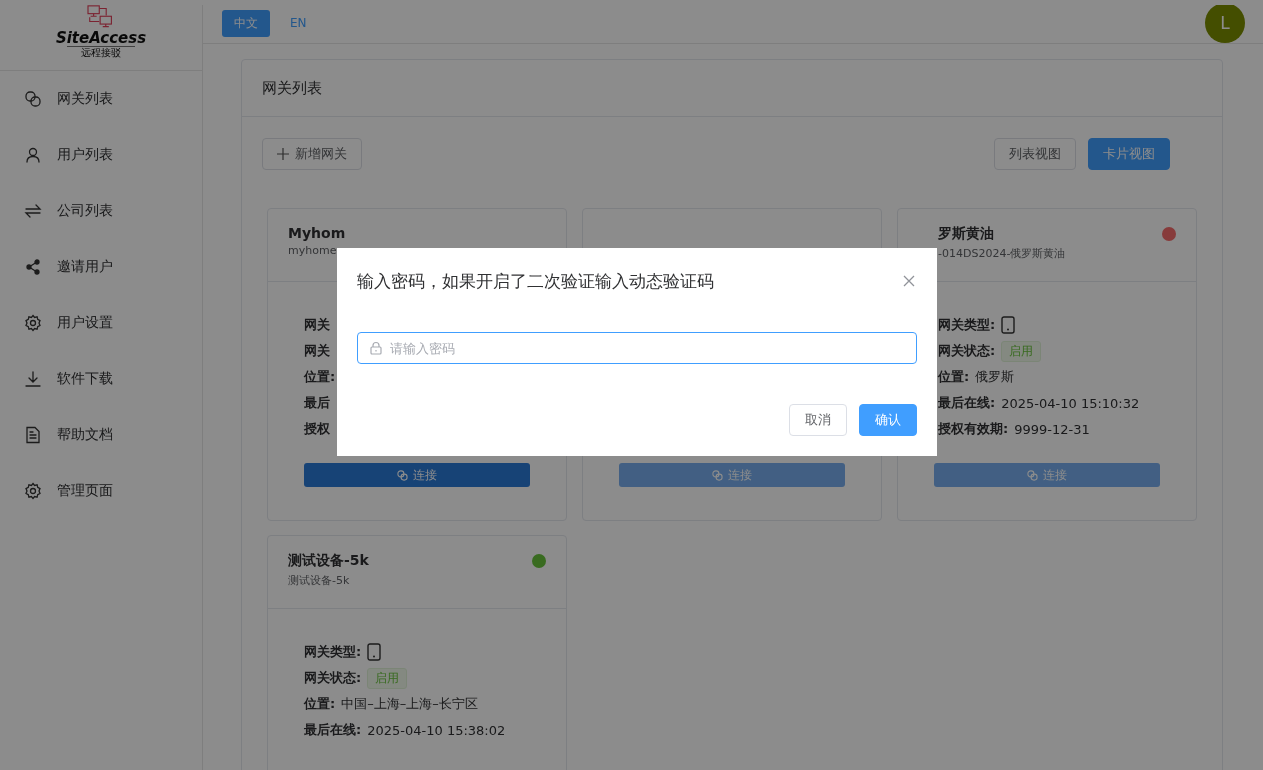  What do you see at coordinates (995, 377) in the screenshot?
I see `field-value: 俄罗斯` at bounding box center [995, 377].